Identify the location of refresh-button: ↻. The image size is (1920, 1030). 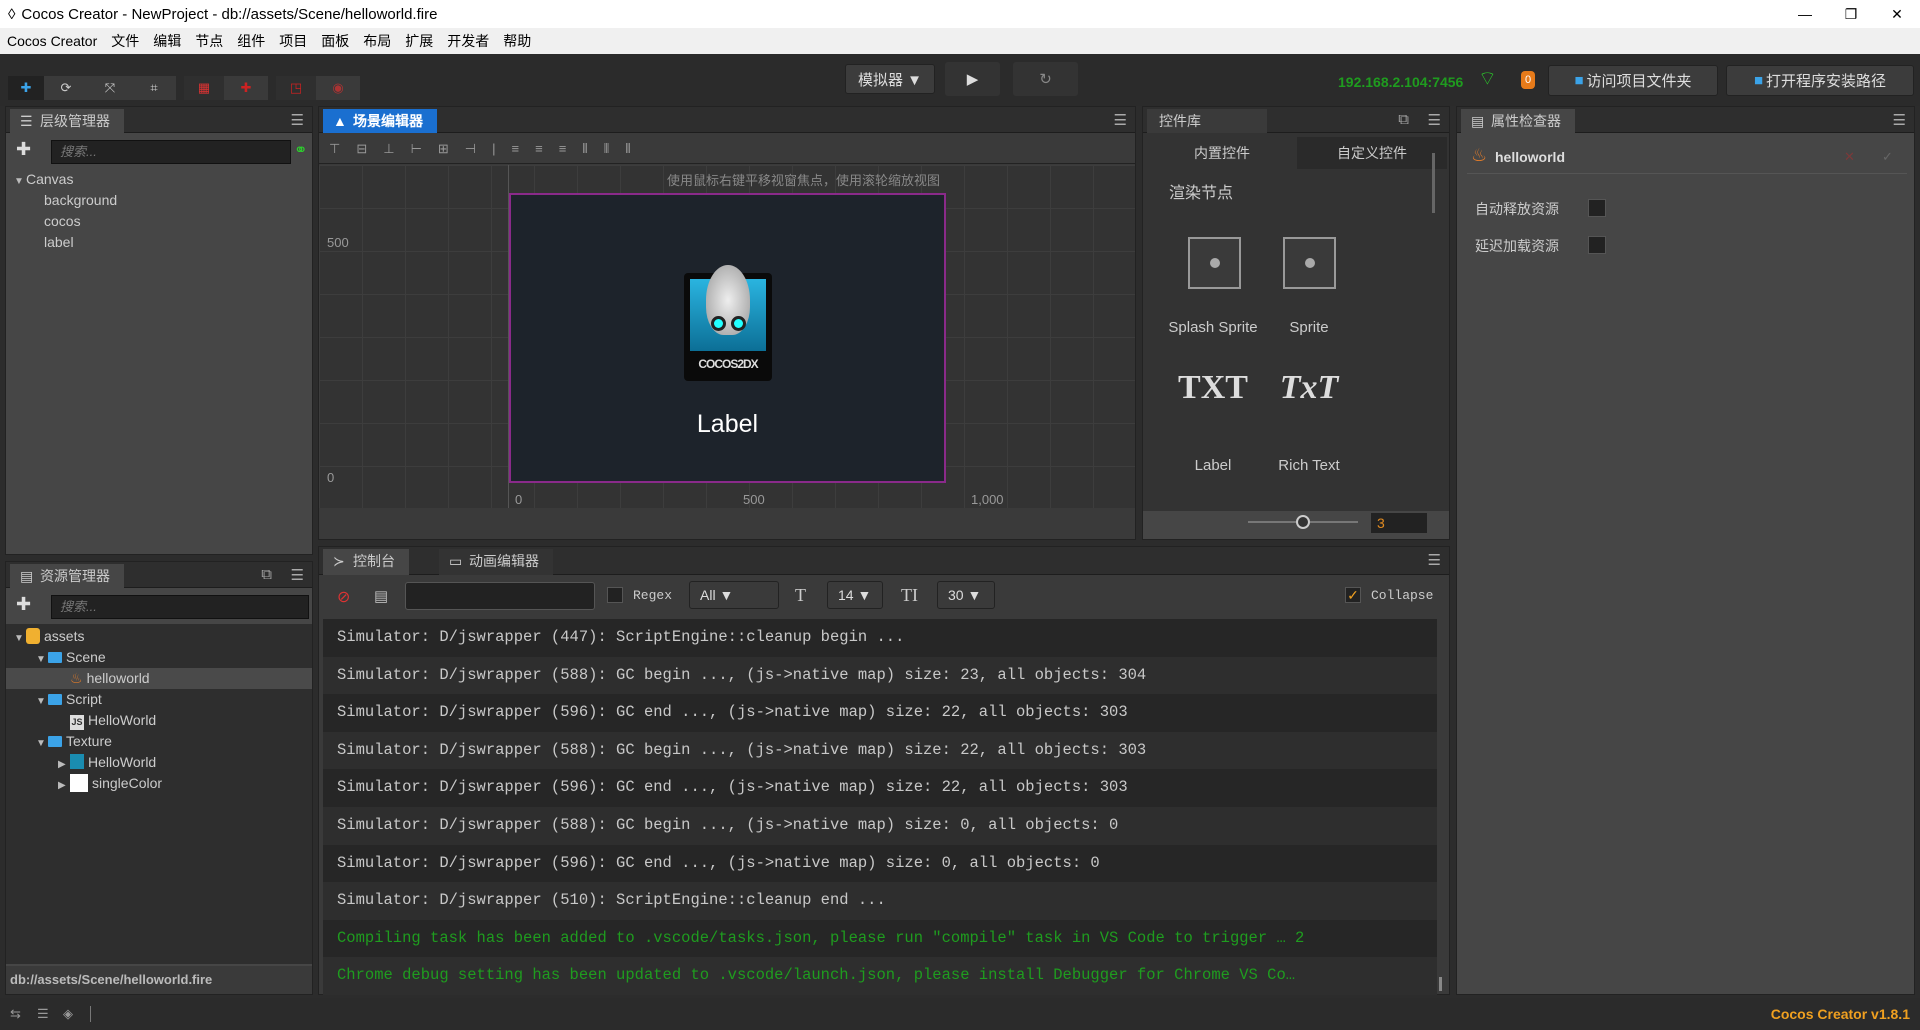
(1045, 79).